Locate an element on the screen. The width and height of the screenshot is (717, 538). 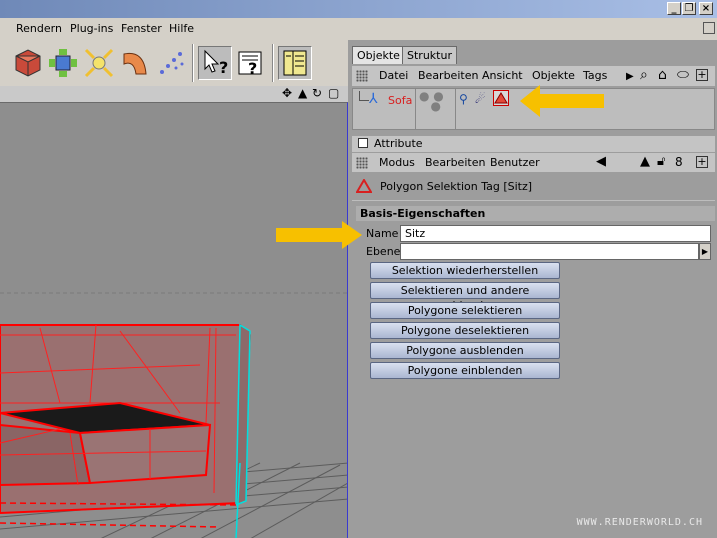
attribute-manager-menubar: Modus Bearbeiten Benutzer ◀ ▲ 🔓︎ 8 + is located at coordinates (533, 162).